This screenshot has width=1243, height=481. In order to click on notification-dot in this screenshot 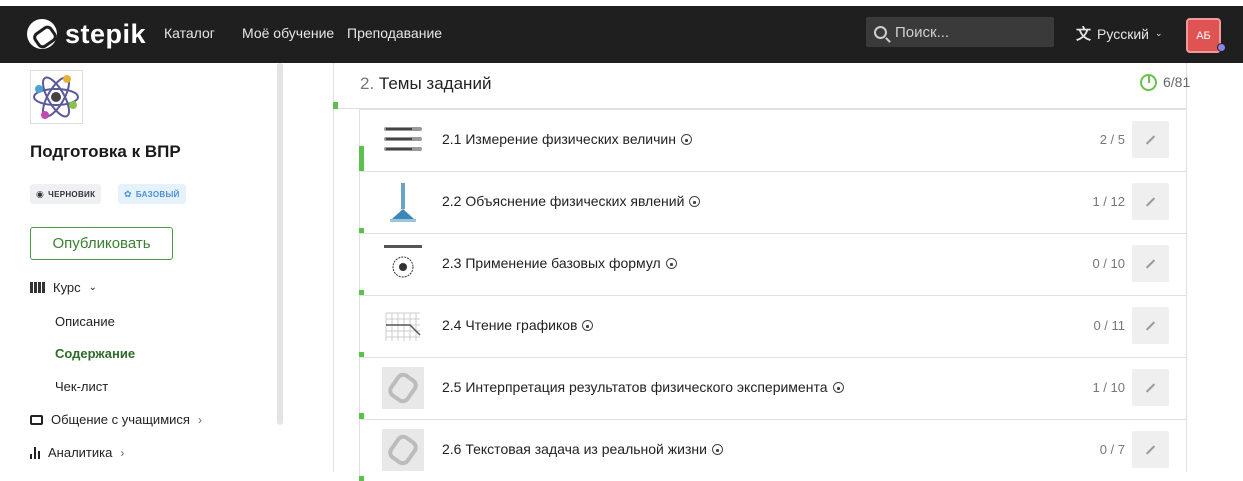, I will do `click(1221, 47)`.